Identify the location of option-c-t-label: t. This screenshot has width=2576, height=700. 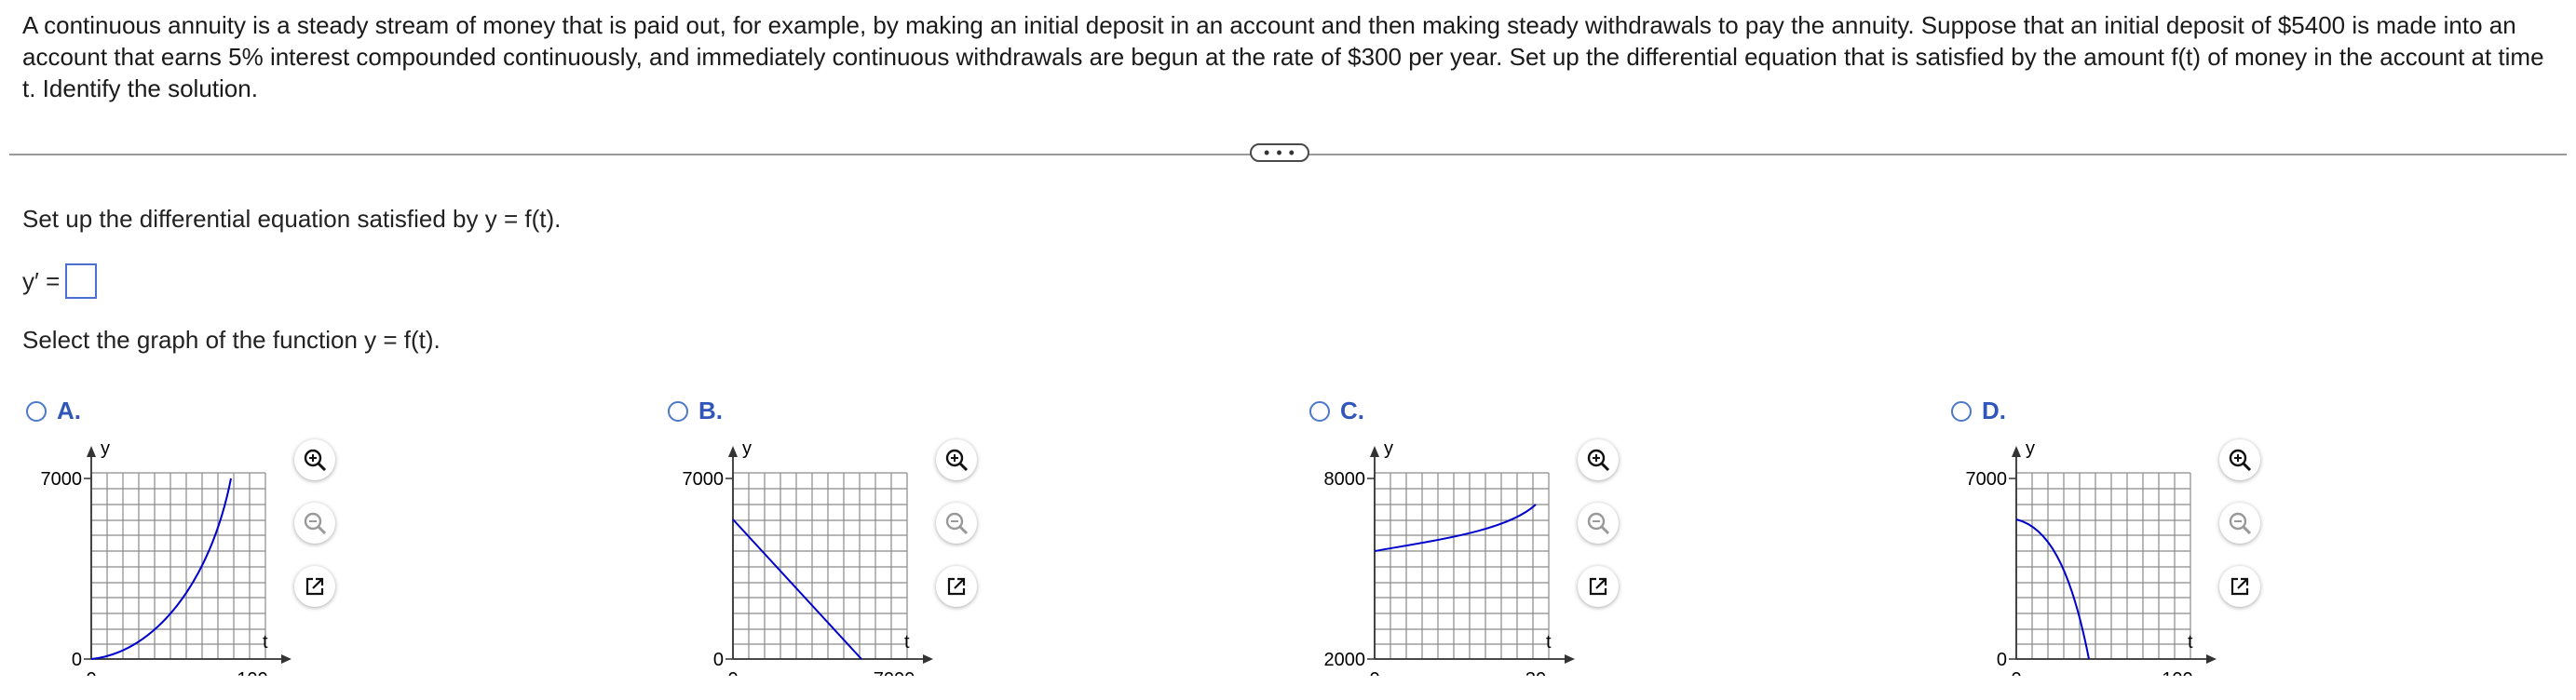
(1549, 642).